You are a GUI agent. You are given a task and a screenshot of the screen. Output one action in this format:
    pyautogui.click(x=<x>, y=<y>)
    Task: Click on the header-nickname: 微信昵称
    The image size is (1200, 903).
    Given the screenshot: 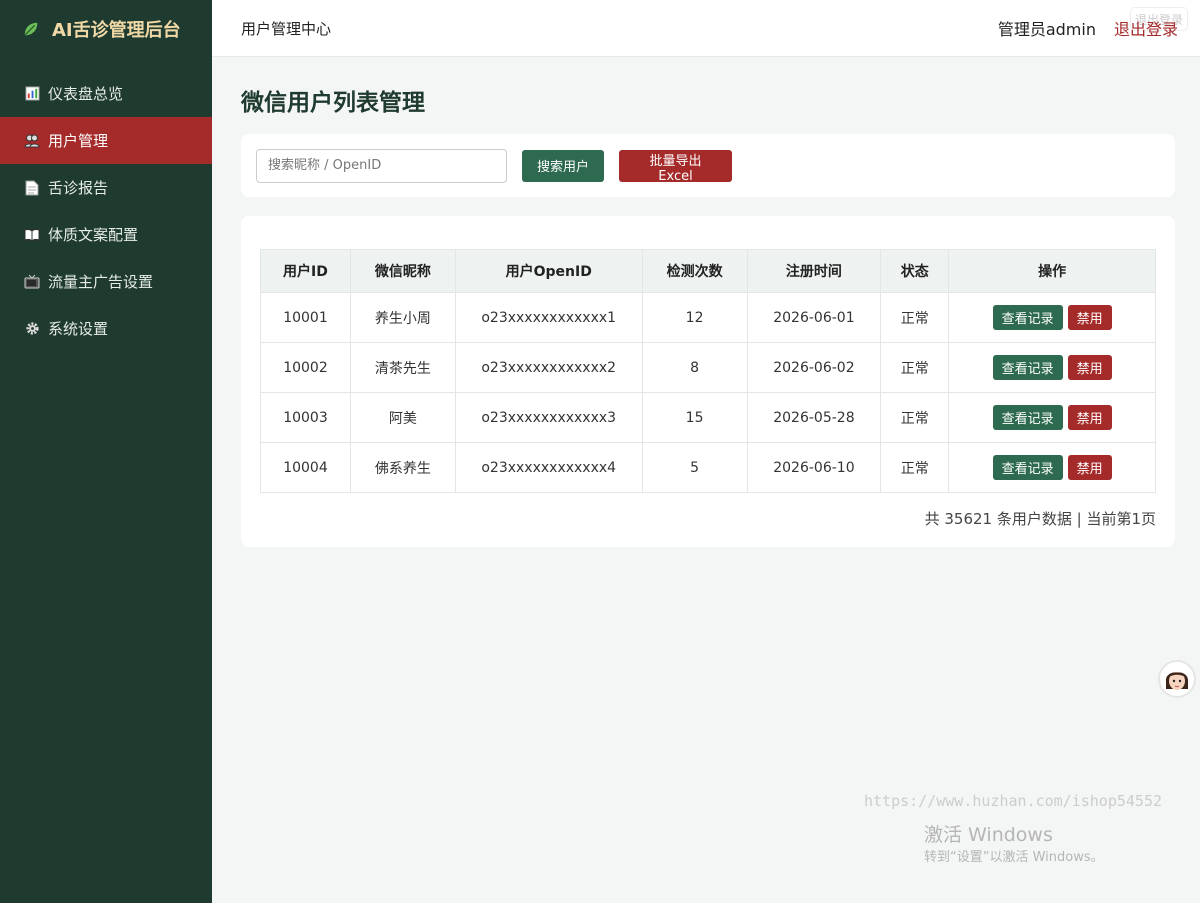 What is the action you would take?
    pyautogui.click(x=402, y=271)
    